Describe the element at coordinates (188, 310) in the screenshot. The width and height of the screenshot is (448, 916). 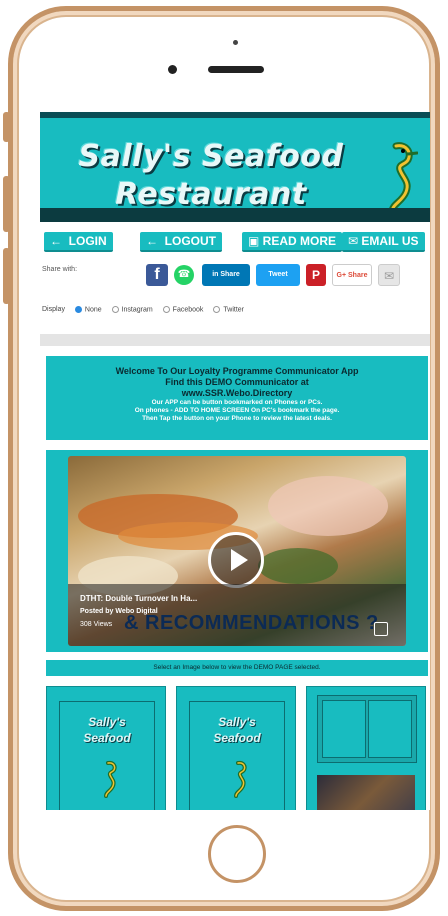
I see `display-option-facebook-label: Facebook` at that location.